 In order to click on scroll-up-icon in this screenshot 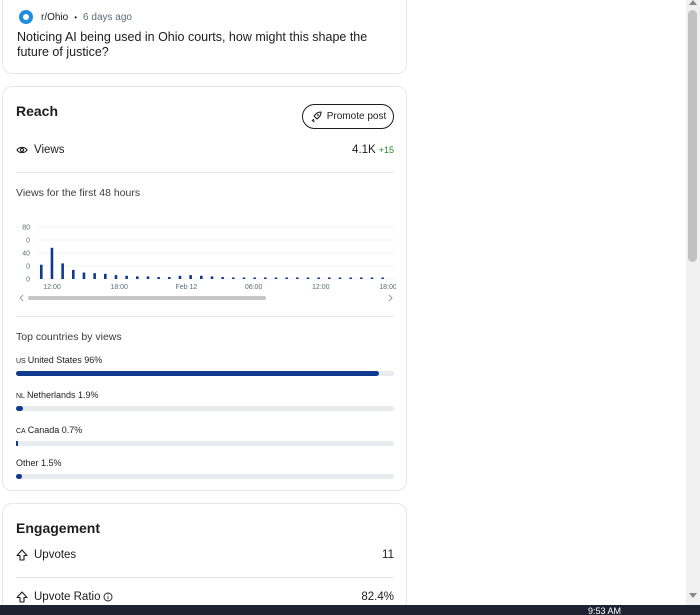, I will do `click(693, 2)`.